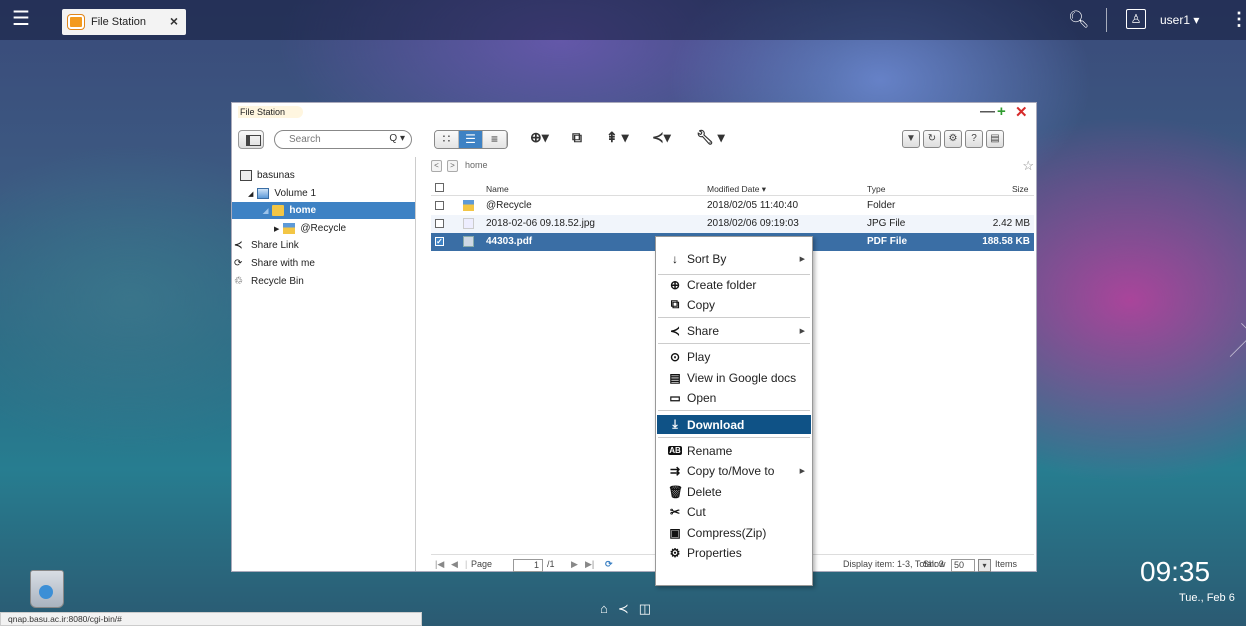  What do you see at coordinates (802, 331) in the screenshot?
I see `submenu-arrow-icon: ▶` at bounding box center [802, 331].